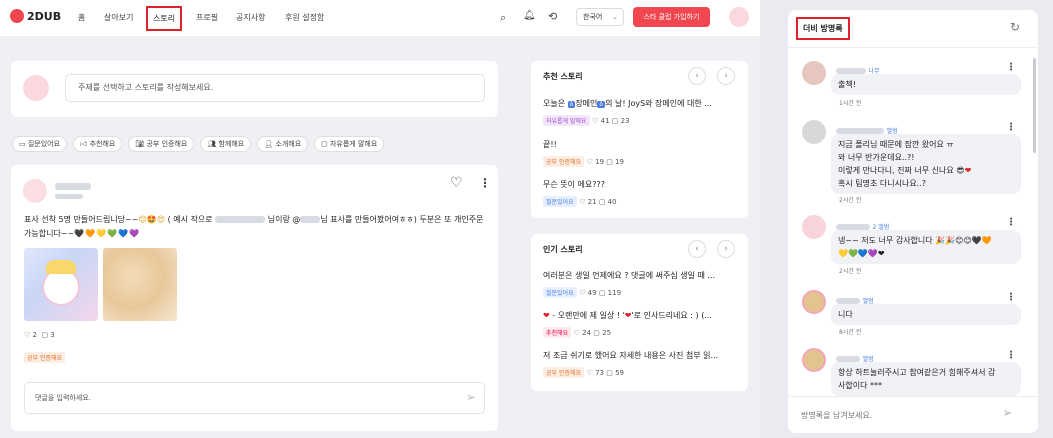  What do you see at coordinates (600, 293) in the screenshot?
I see `pop-item-1-stats: ♡ 49 ▢ 119` at bounding box center [600, 293].